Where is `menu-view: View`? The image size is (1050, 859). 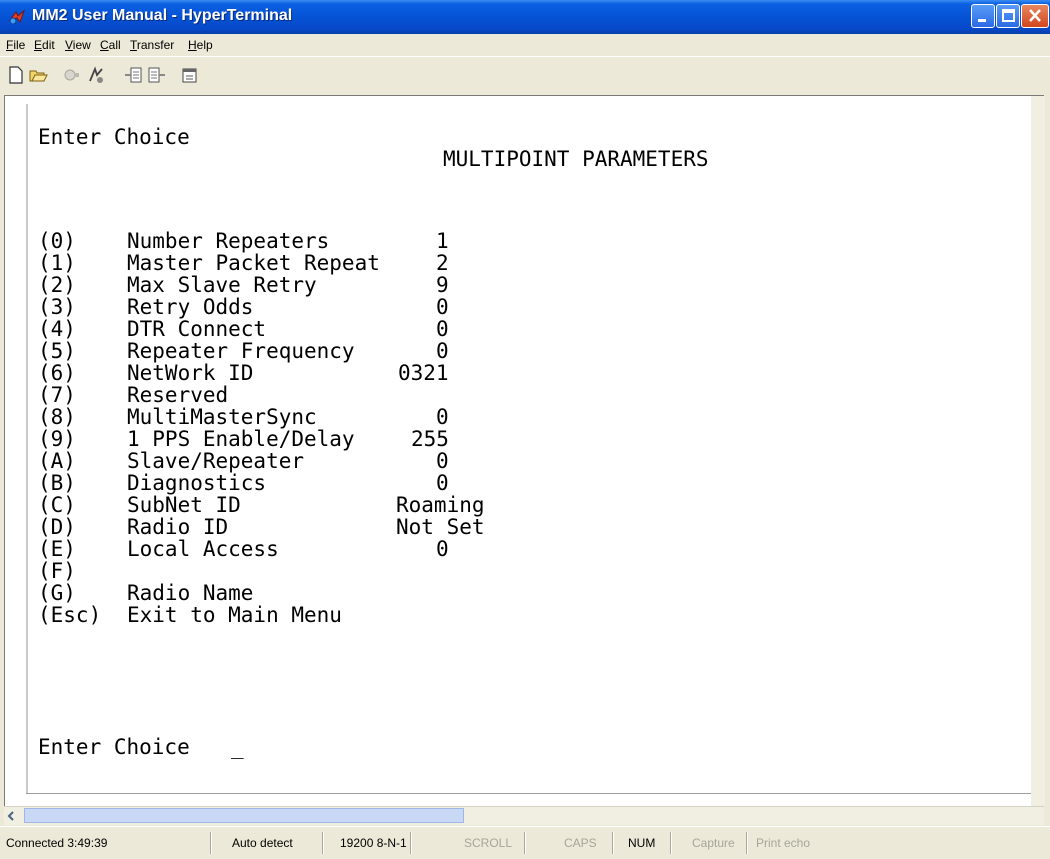
menu-view: View is located at coordinates (78, 45).